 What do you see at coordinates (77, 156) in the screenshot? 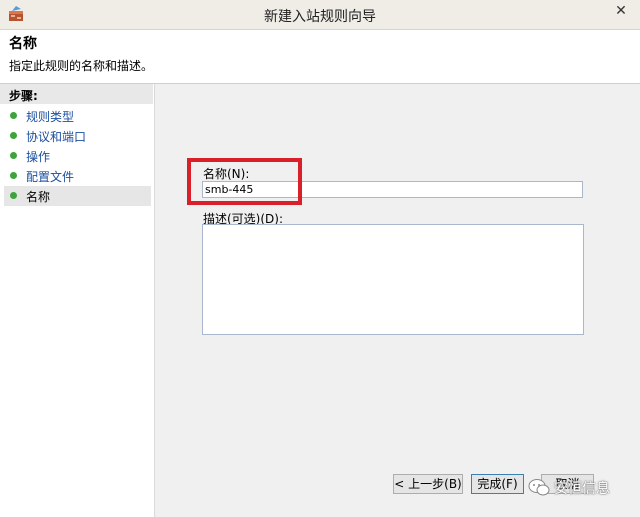
I see `step-action: 操作` at bounding box center [77, 156].